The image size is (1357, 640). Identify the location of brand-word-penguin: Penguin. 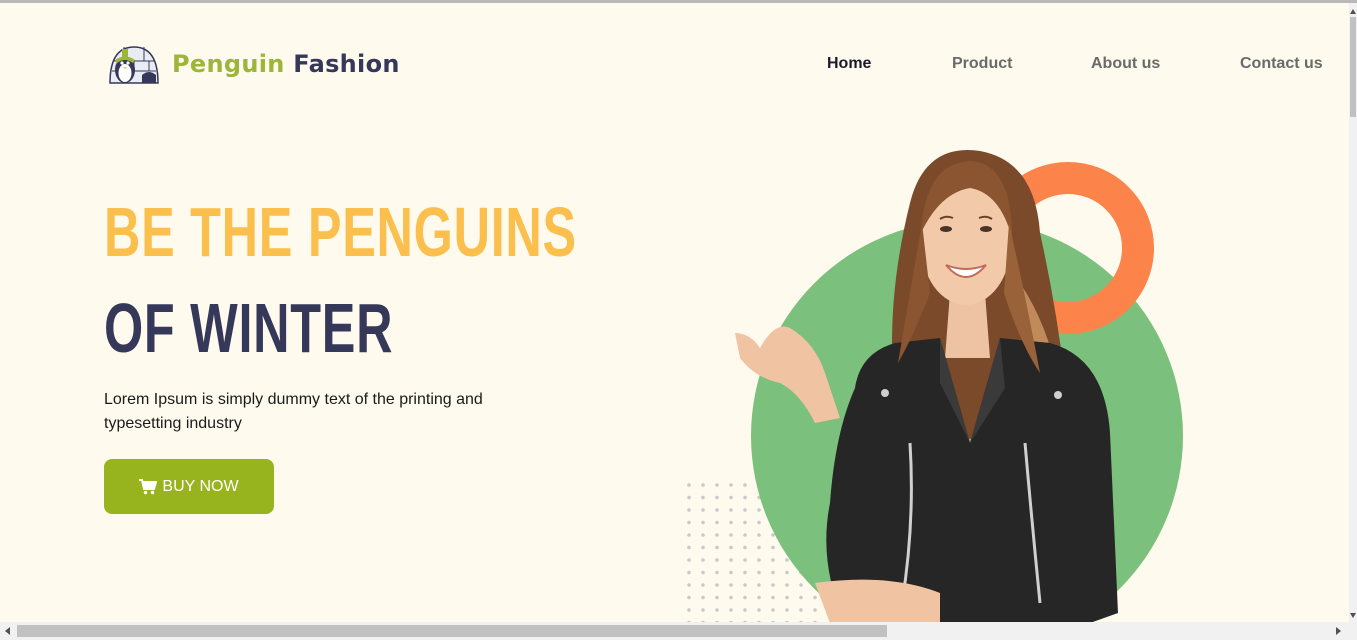
(228, 64).